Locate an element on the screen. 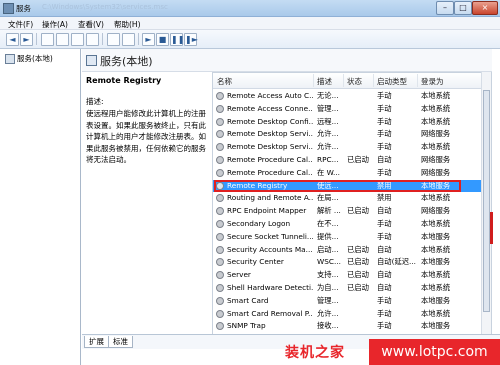 The image size is (500, 365). export-icon is located at coordinates (92, 39).